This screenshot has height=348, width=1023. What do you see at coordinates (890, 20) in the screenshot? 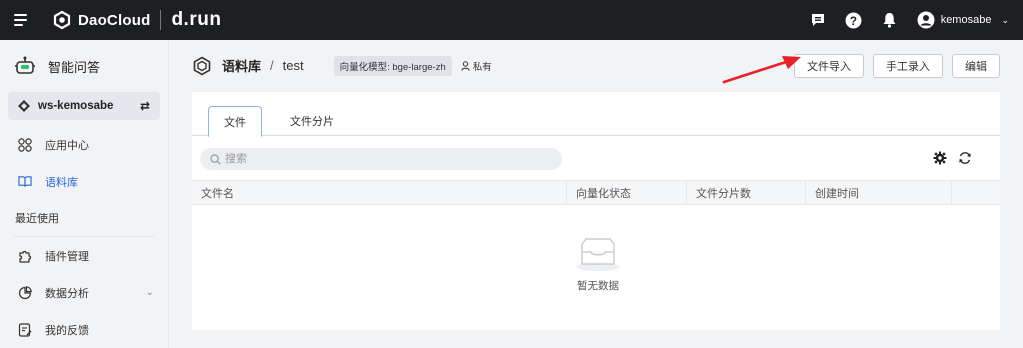
I see `bell-icon` at bounding box center [890, 20].